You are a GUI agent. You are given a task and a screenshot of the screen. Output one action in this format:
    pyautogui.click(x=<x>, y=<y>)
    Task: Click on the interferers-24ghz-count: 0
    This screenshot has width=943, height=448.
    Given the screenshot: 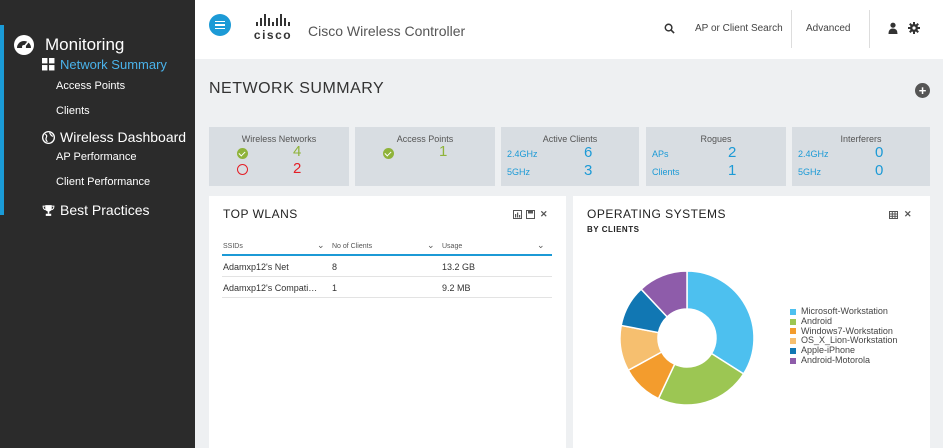 What is the action you would take?
    pyautogui.click(x=879, y=152)
    